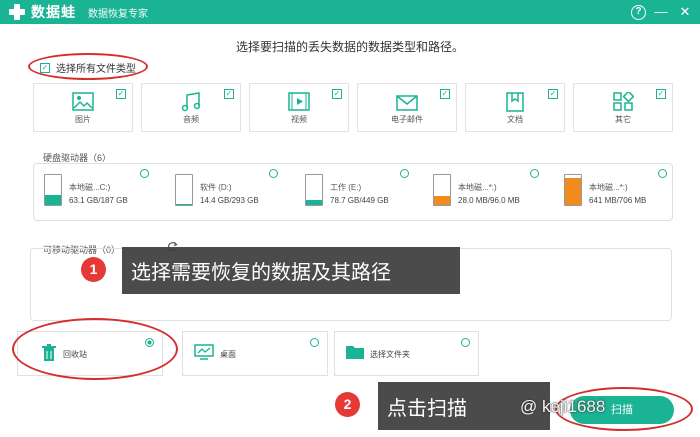  I want to click on file-type-document: ✓ 文档, so click(515, 107).